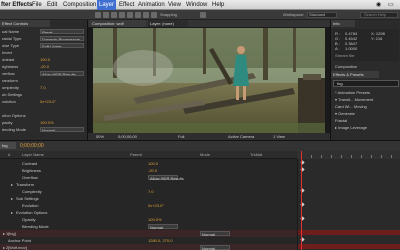 The width and height of the screenshot is (400, 250). I want to click on selection-tool-icon, so click(98, 15).